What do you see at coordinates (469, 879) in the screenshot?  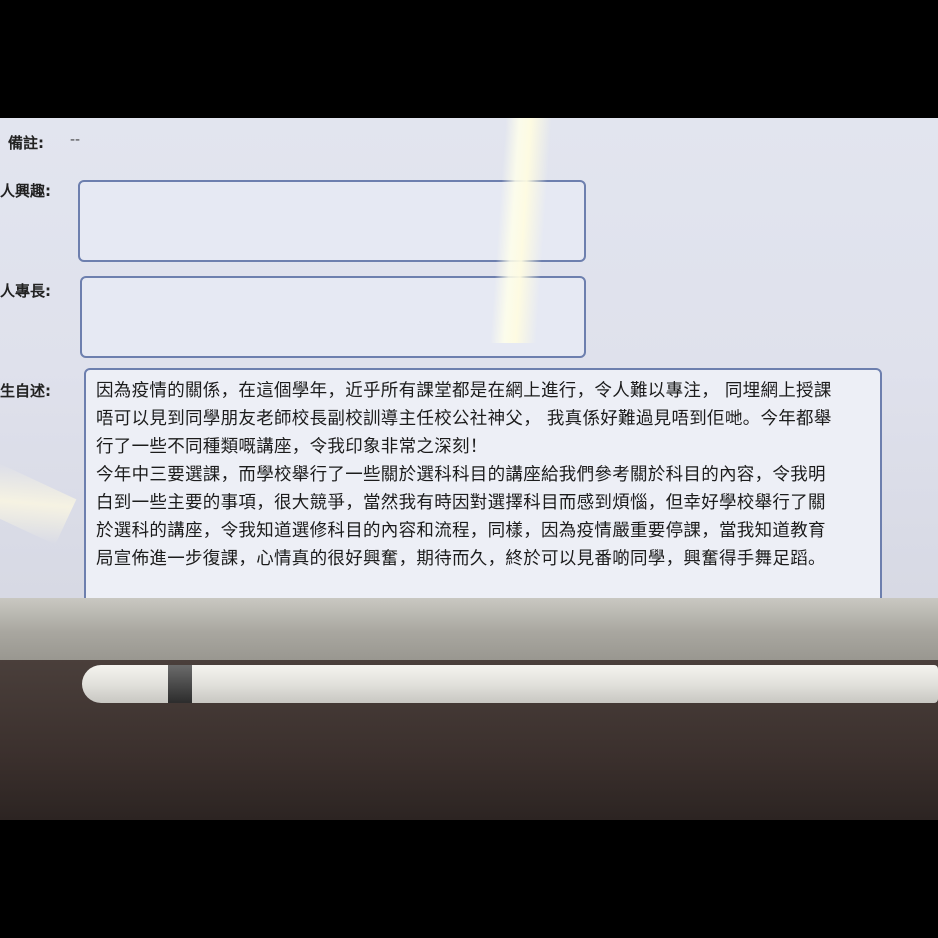 I see `letterbox-bottom` at bounding box center [469, 879].